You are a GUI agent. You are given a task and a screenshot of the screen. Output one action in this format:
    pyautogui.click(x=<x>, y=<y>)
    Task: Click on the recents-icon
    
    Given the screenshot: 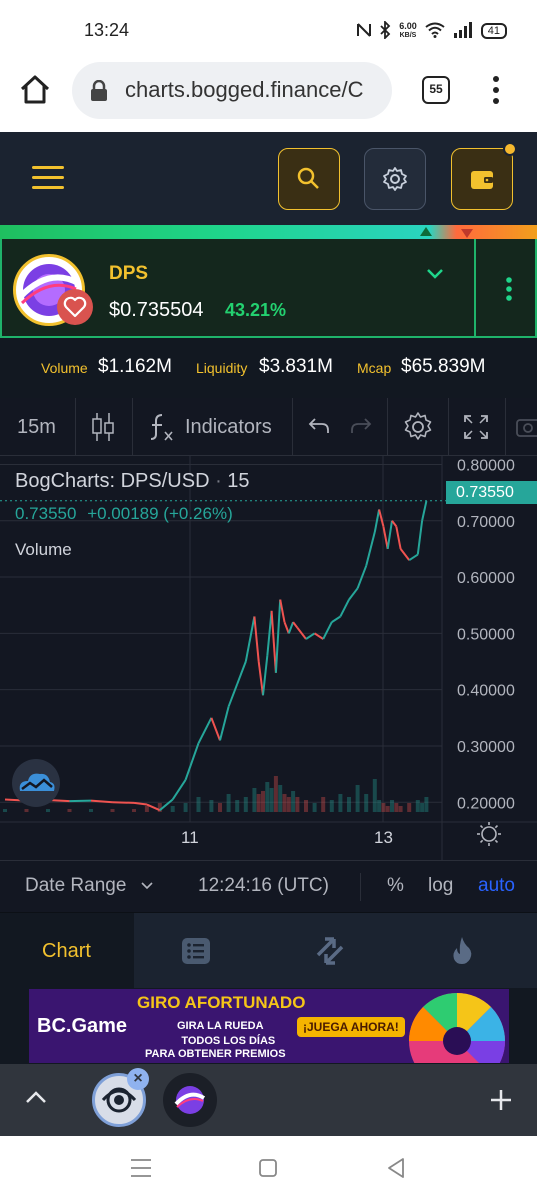 What is the action you would take?
    pyautogui.click(x=141, y=1168)
    